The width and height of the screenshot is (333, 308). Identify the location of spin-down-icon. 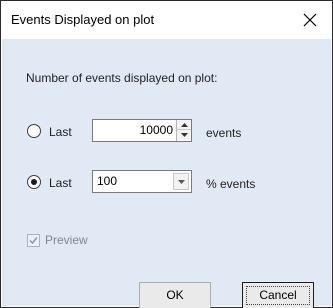
(184, 135).